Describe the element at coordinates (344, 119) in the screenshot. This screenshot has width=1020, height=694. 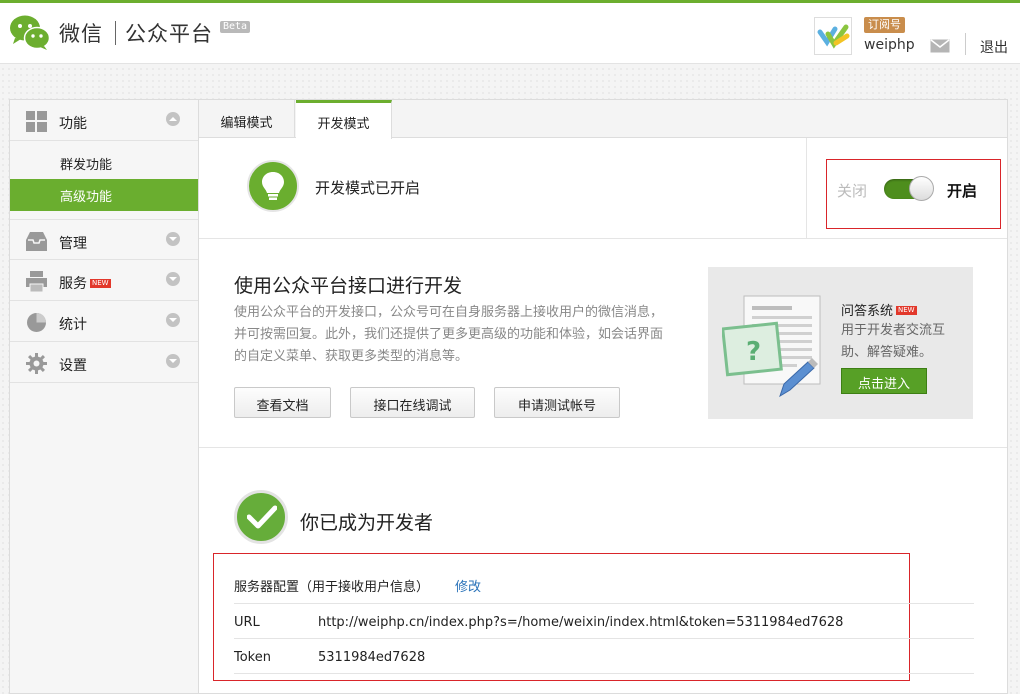
I see `tab-developer-mode: 开发模式` at that location.